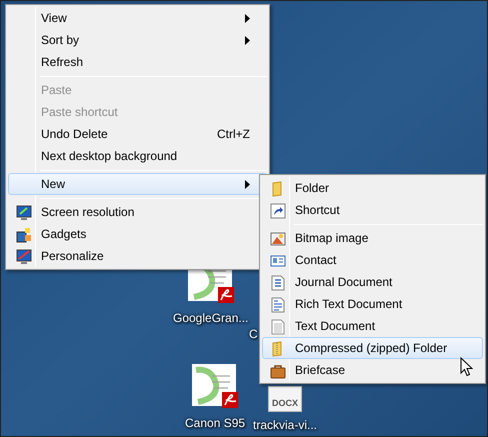  I want to click on menu-item: Rich Text Document, so click(372, 304).